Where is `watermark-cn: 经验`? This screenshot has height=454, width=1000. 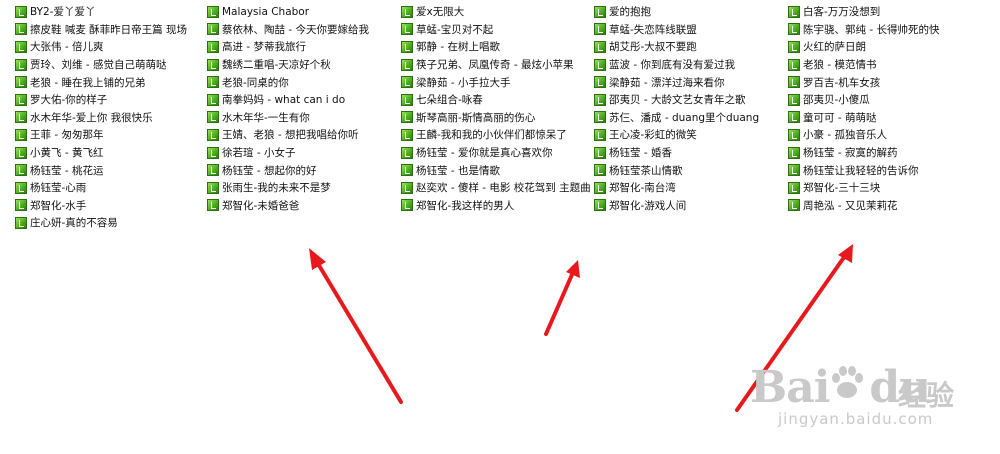
watermark-cn: 经验 is located at coordinates (926, 395).